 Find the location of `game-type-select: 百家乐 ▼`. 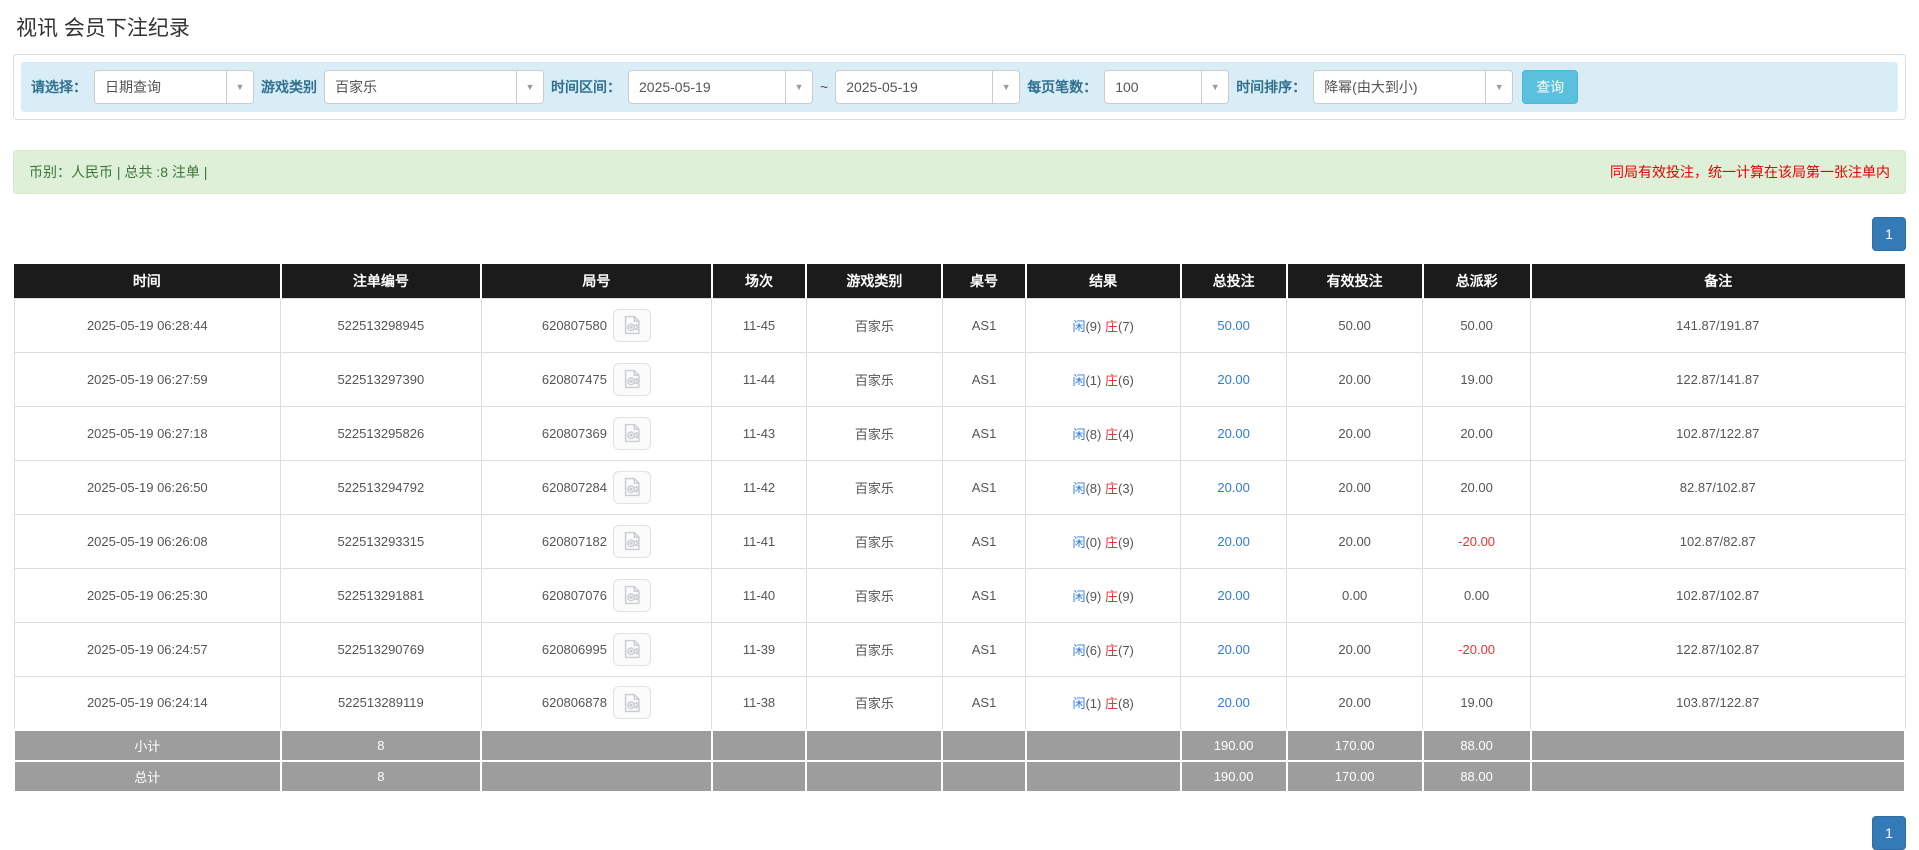

game-type-select: 百家乐 ▼ is located at coordinates (434, 87).